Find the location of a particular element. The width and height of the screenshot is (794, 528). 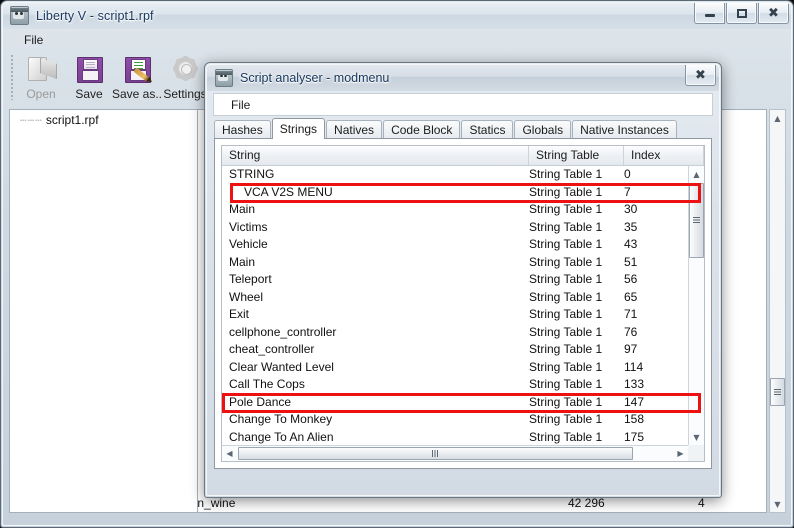

table-row: Clear Wanted Level String Table 1 114 is located at coordinates (463, 369).